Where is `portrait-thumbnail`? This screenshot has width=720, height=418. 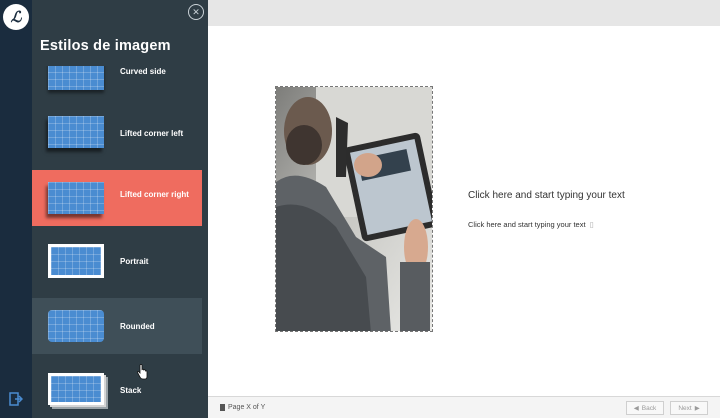
portrait-thumbnail is located at coordinates (76, 261).